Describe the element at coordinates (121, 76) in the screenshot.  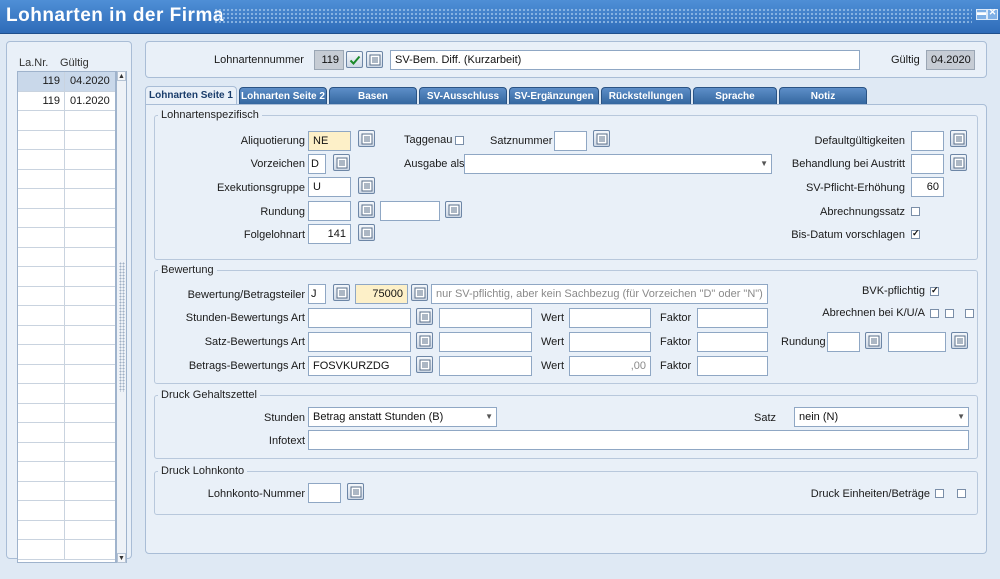
I see `scroll-up-icon: ▲` at that location.